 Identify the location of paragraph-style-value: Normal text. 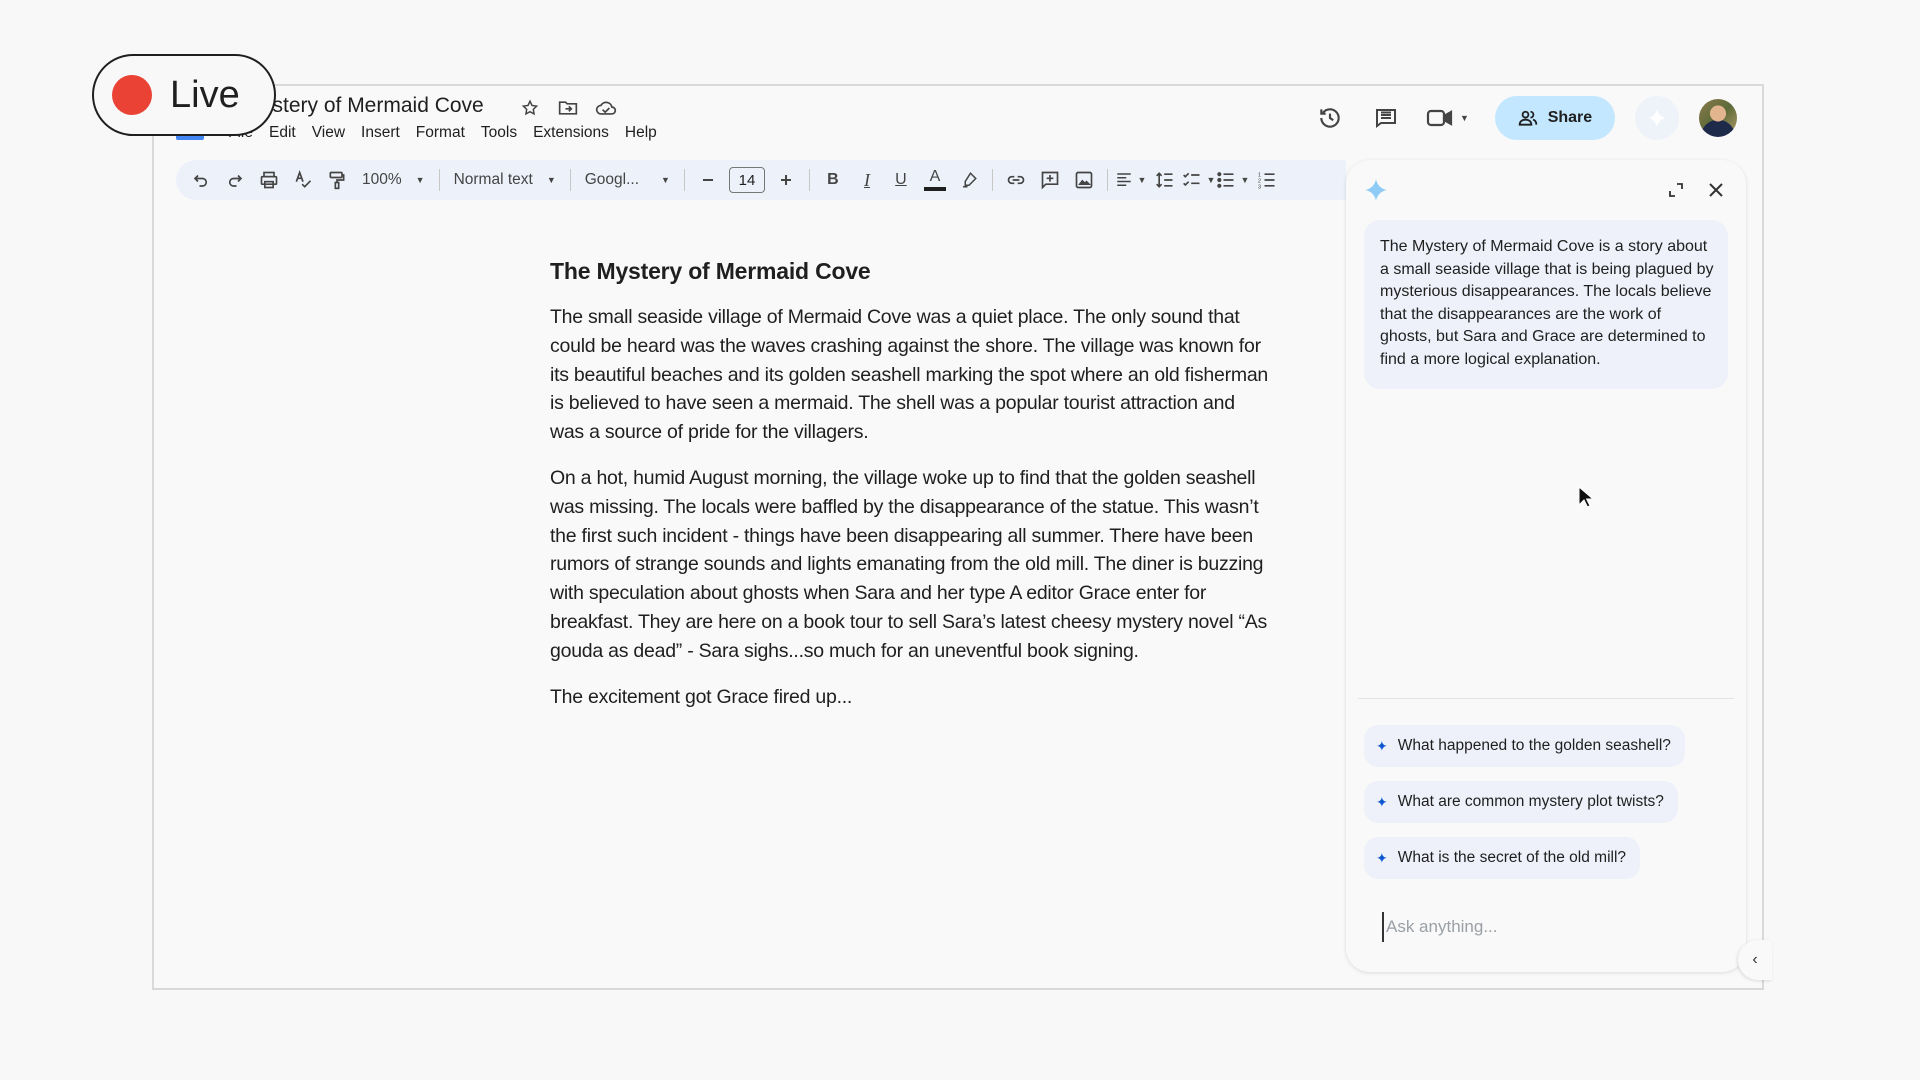
(493, 179).